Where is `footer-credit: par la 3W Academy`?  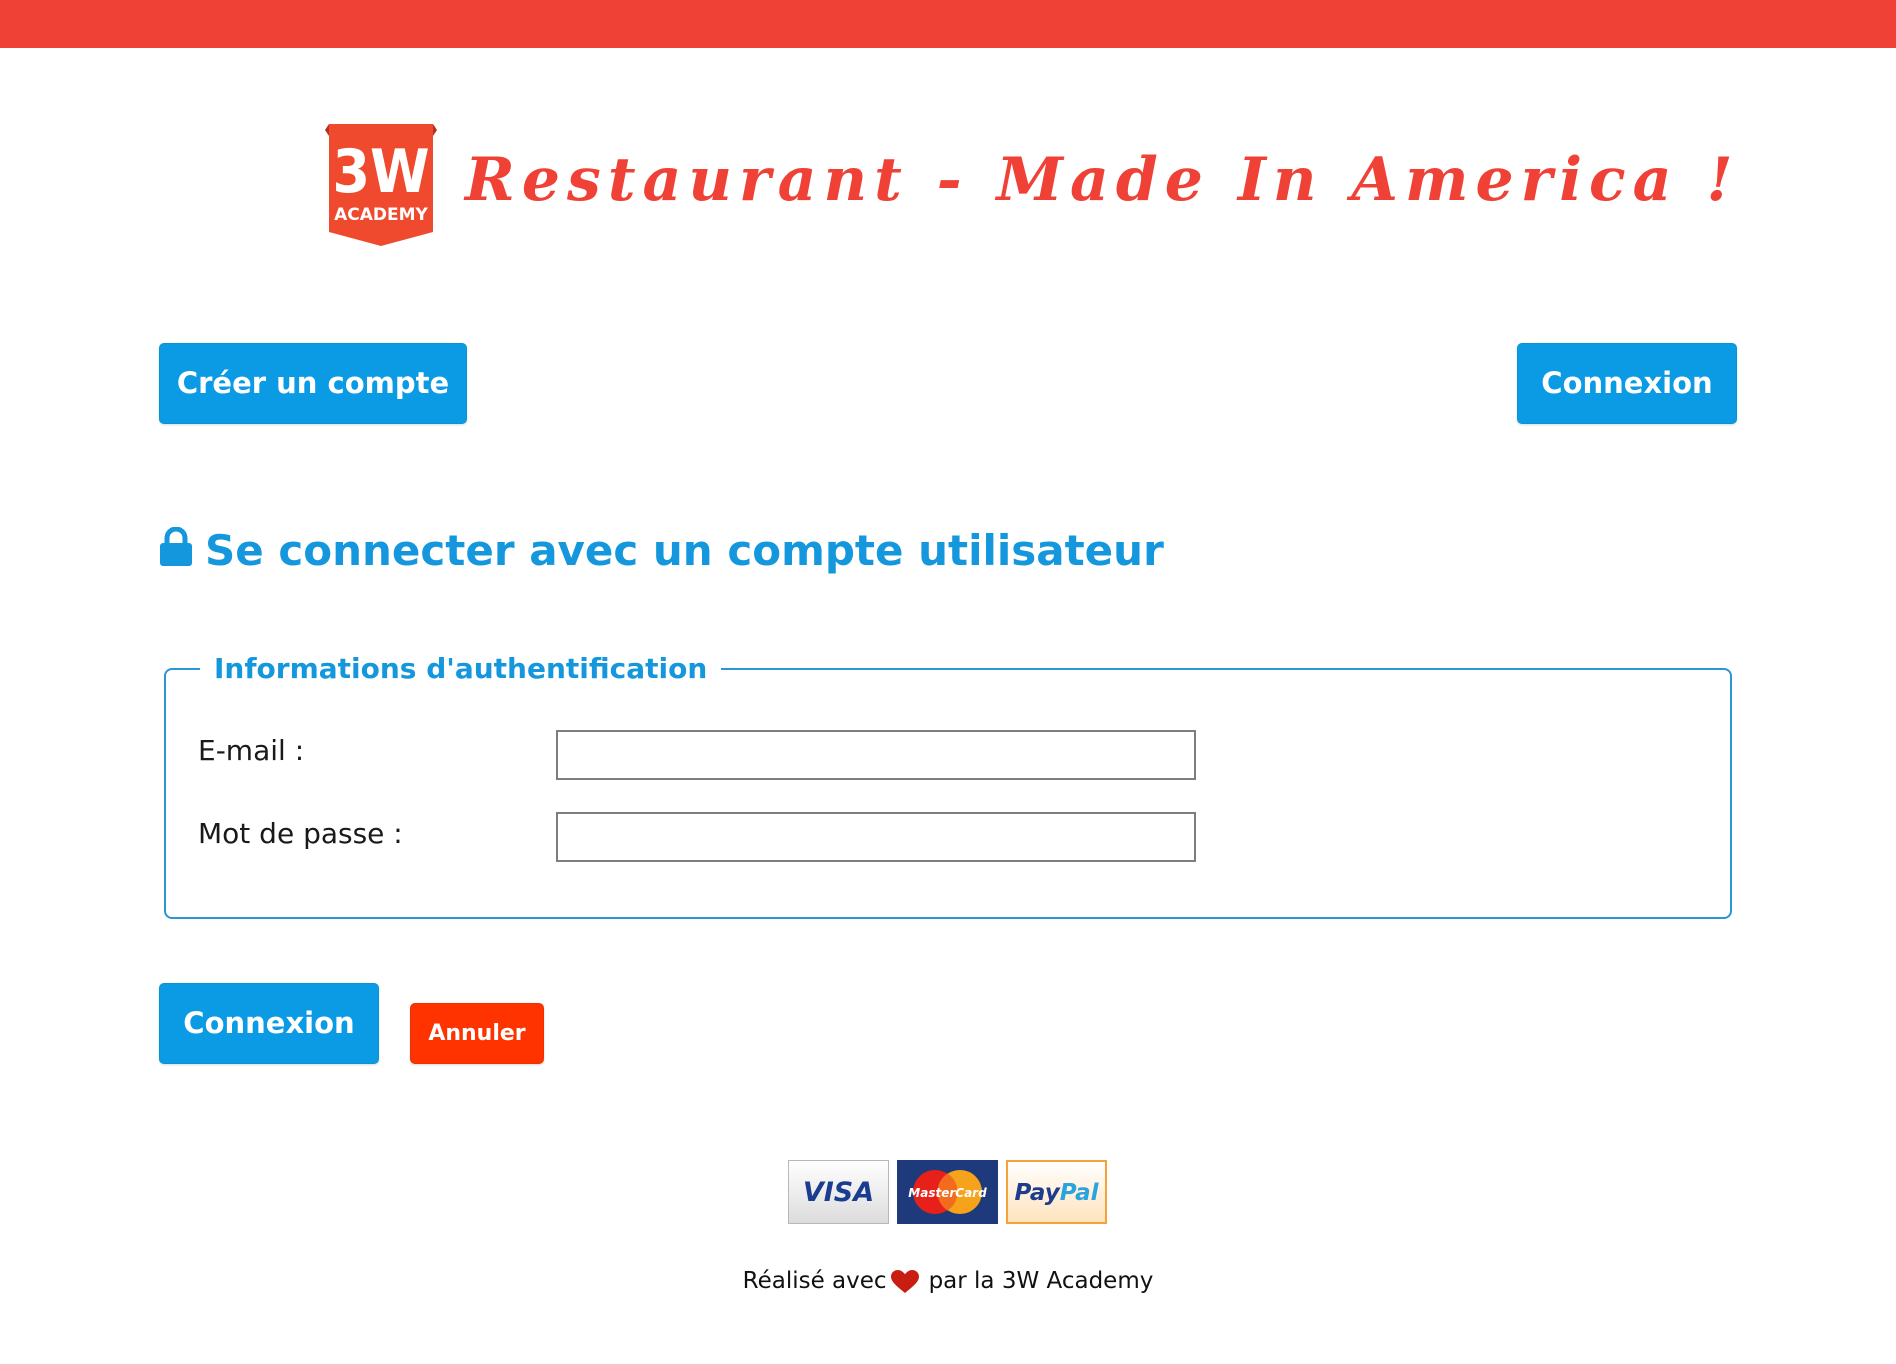
footer-credit: par la 3W Academy is located at coordinates (1041, 1281).